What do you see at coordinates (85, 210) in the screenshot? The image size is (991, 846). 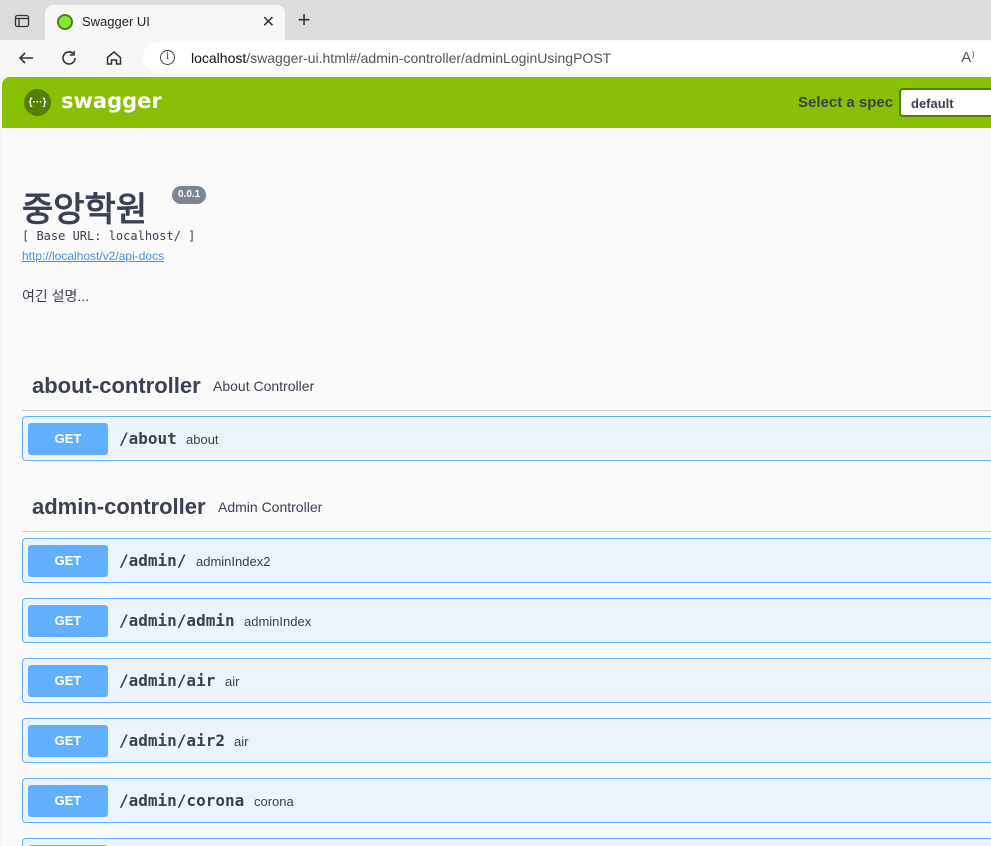 I see `api-title: 중앙학원` at bounding box center [85, 210].